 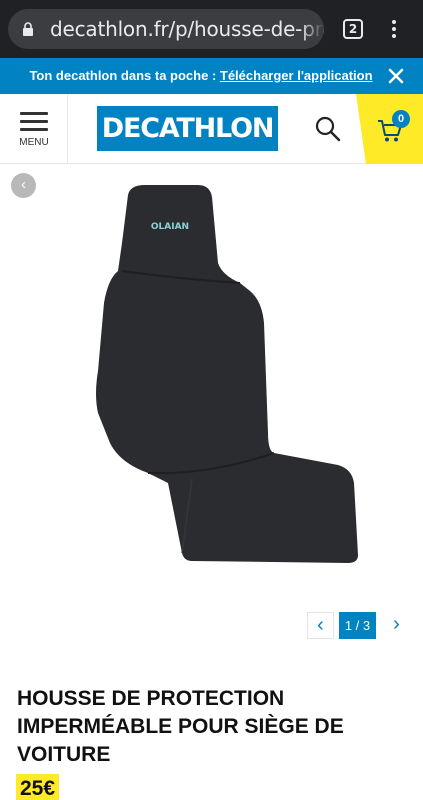 I want to click on lock-icon, so click(x=28, y=29).